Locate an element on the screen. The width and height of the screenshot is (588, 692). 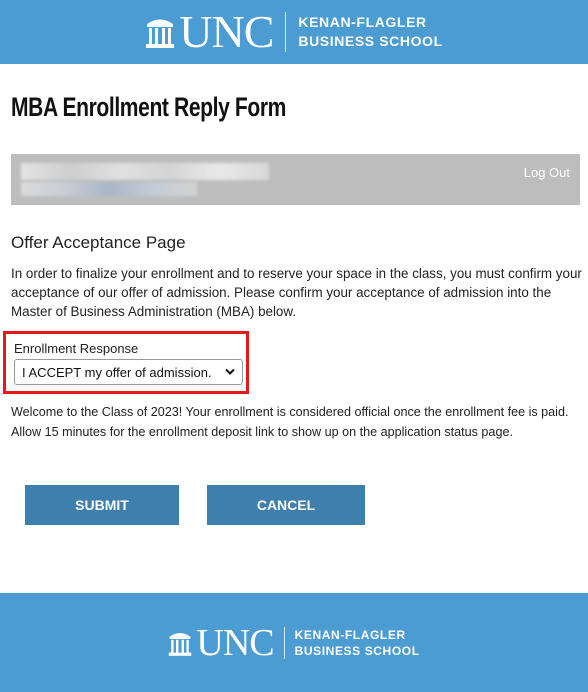
footer-logo-divider is located at coordinates (284, 642).